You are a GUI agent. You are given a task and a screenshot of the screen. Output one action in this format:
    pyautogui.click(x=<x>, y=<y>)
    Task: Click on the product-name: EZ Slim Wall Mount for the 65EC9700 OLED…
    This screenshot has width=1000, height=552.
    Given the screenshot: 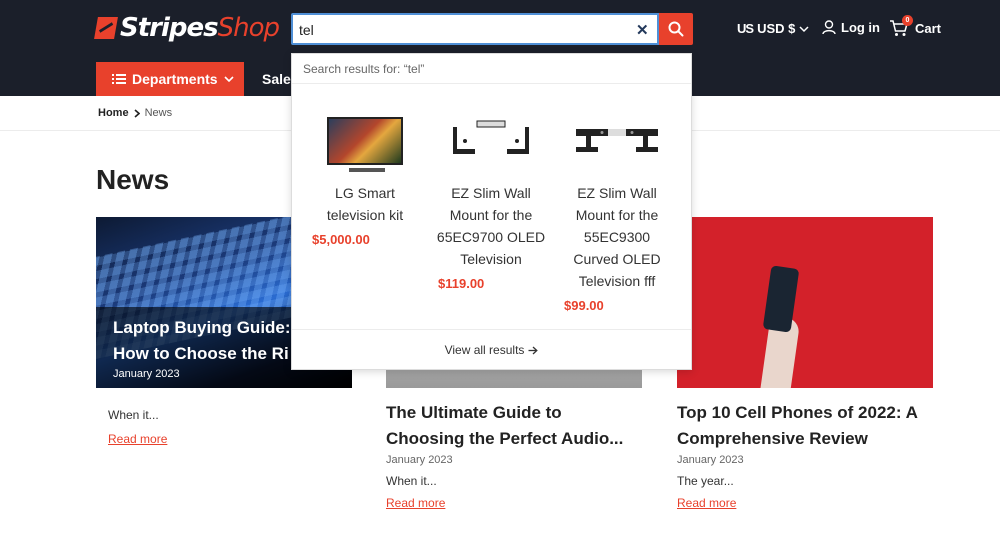 What is the action you would take?
    pyautogui.click(x=491, y=226)
    